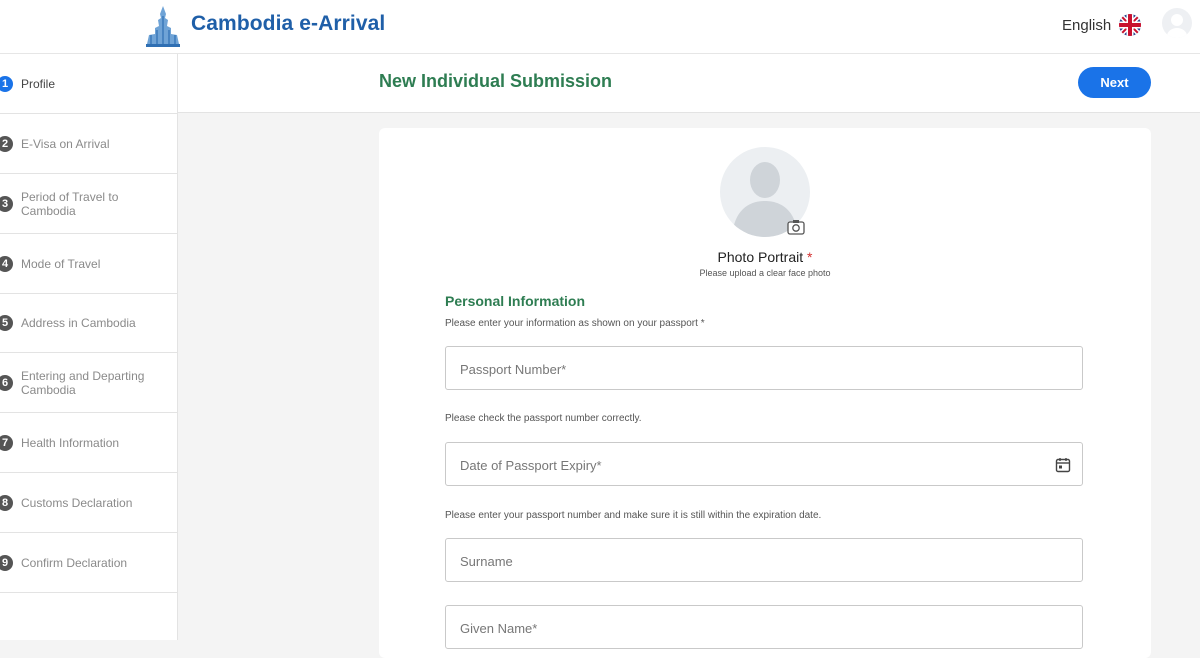  Describe the element at coordinates (1177, 23) in the screenshot. I see `user-avatar-icon` at that location.